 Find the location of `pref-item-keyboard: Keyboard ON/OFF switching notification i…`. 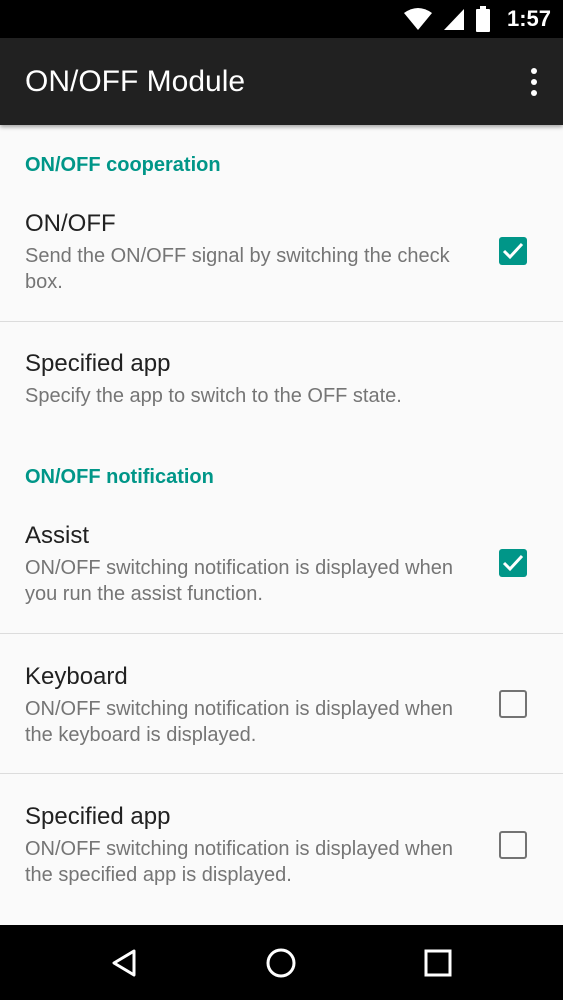

pref-item-keyboard: Keyboard ON/OFF switching notification i… is located at coordinates (281, 703).